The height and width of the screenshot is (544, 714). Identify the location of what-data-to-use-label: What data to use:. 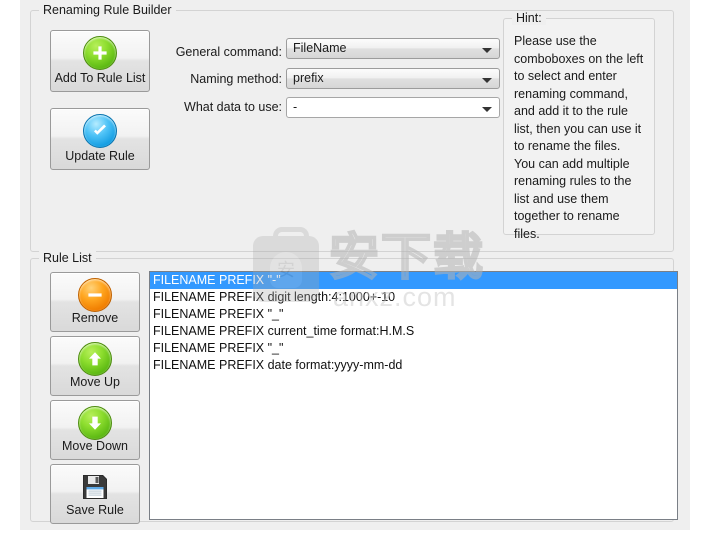
(233, 107).